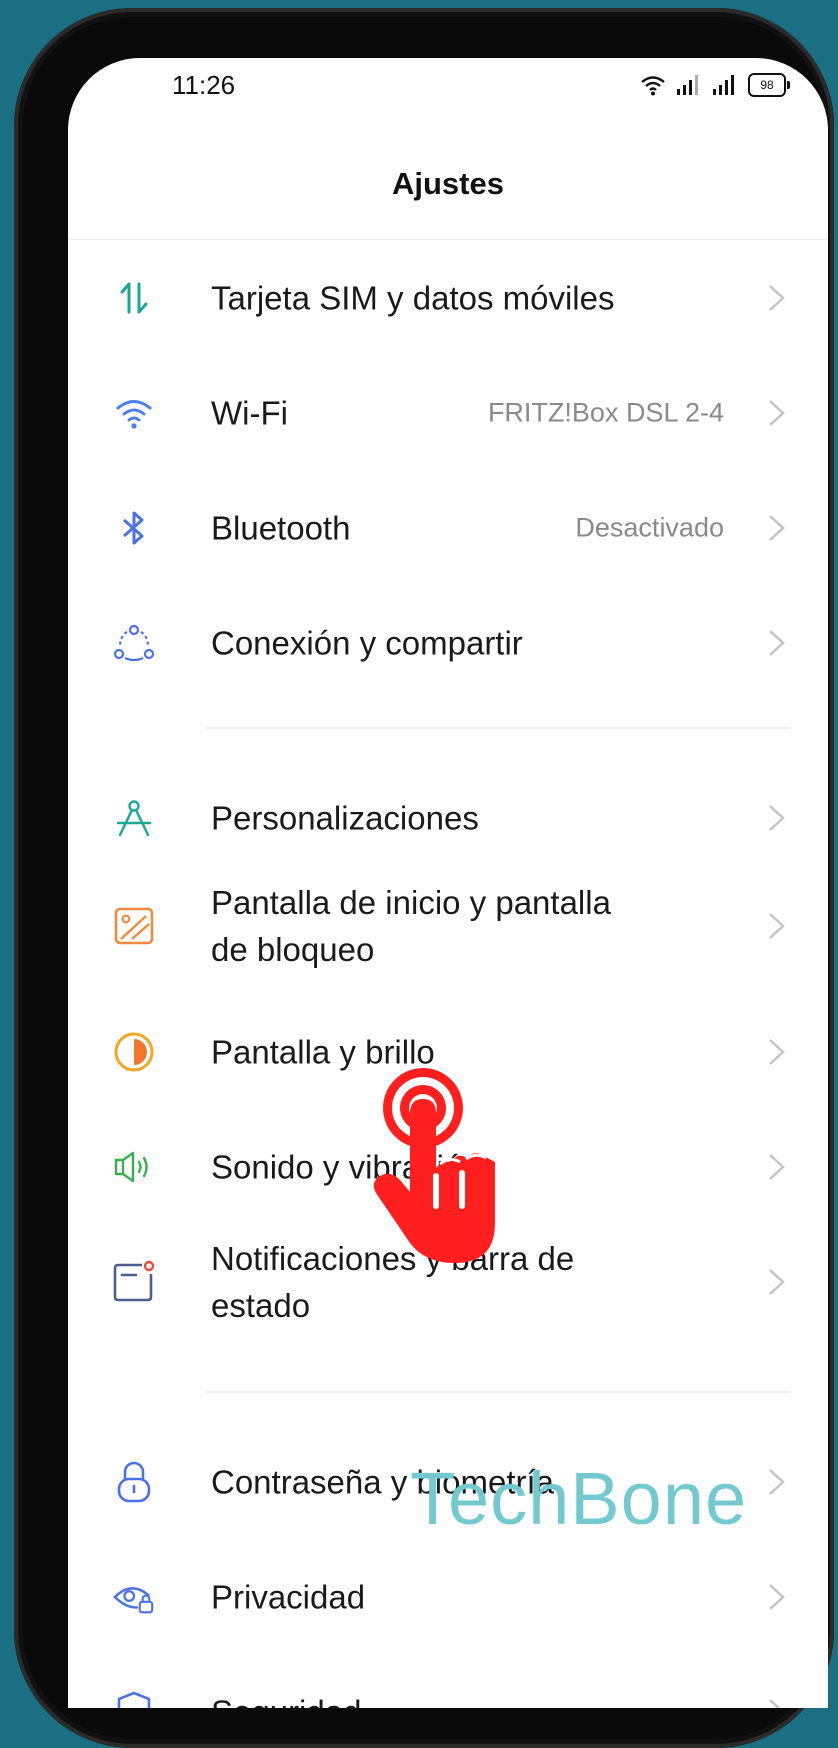 Image resolution: width=838 pixels, height=1748 pixels. What do you see at coordinates (579, 1498) in the screenshot?
I see `watermark-logo: TechBone` at bounding box center [579, 1498].